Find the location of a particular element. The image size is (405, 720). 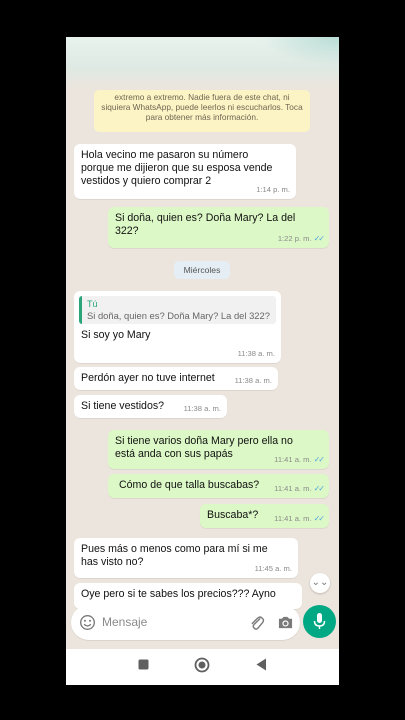

message-input is located at coordinates (167, 622).